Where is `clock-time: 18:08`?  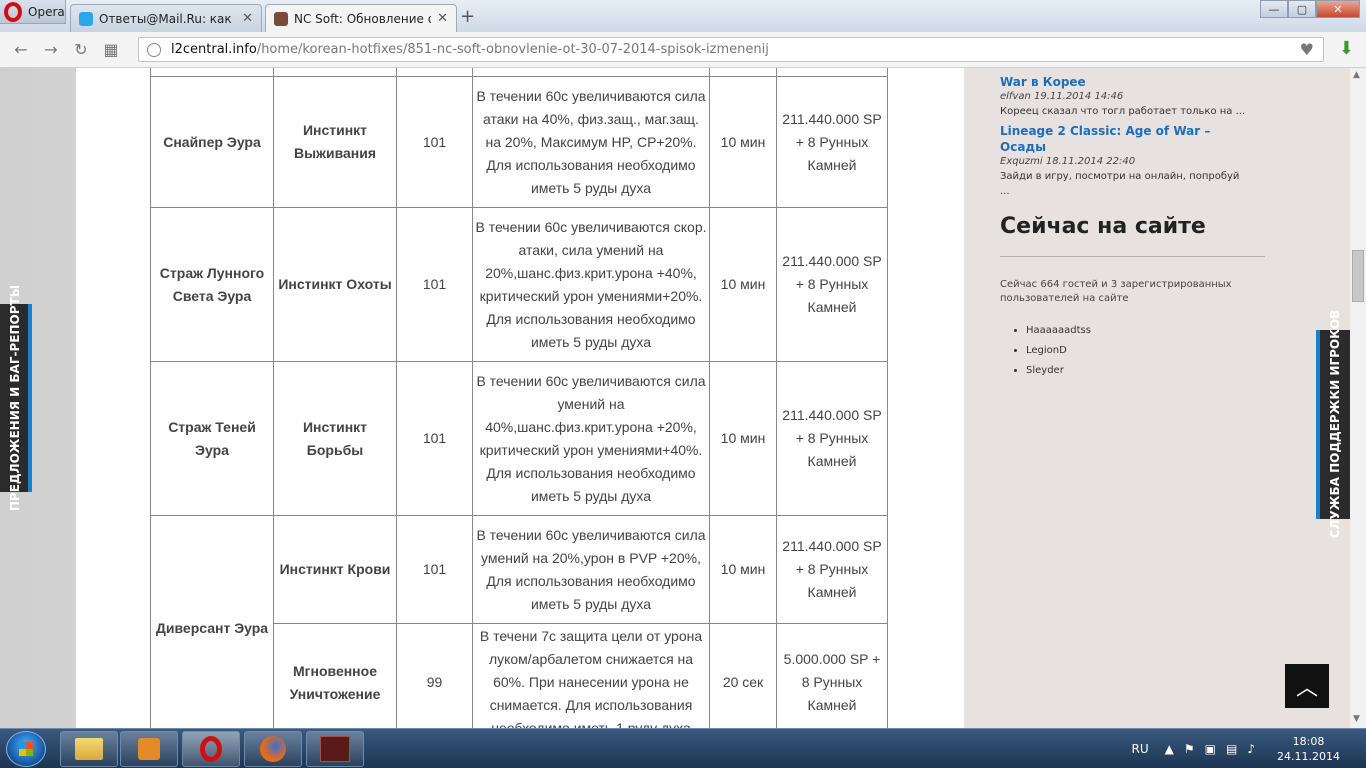
clock-time: 18:08 is located at coordinates (1308, 741).